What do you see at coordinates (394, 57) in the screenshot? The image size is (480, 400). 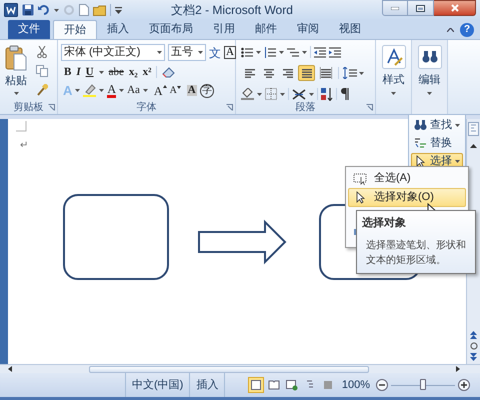 I see `styles-icon` at bounding box center [394, 57].